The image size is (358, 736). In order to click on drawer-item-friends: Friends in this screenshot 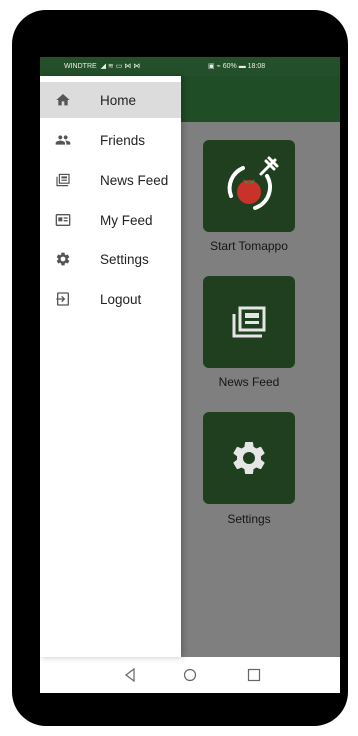, I will do `click(110, 140)`.